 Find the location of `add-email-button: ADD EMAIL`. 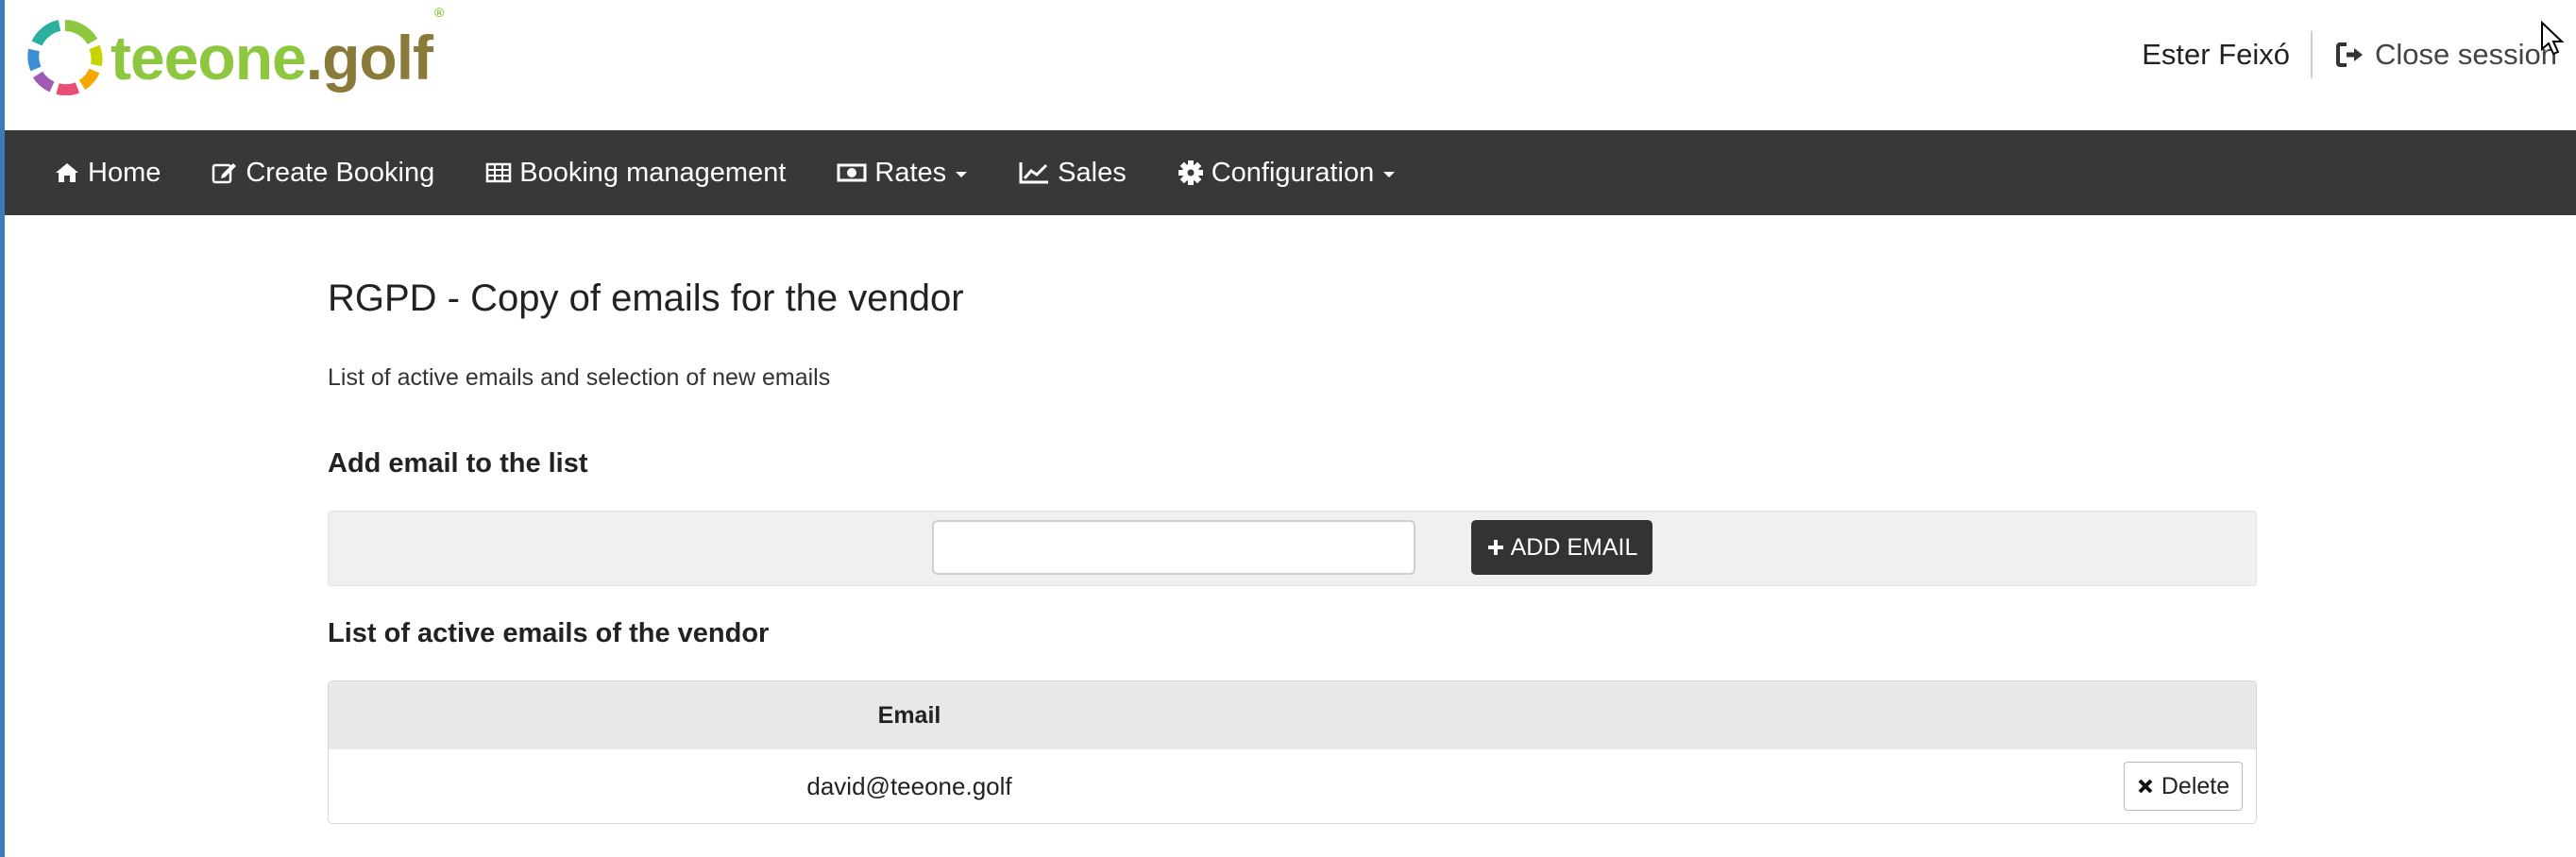

add-email-button: ADD EMAIL is located at coordinates (1561, 547).